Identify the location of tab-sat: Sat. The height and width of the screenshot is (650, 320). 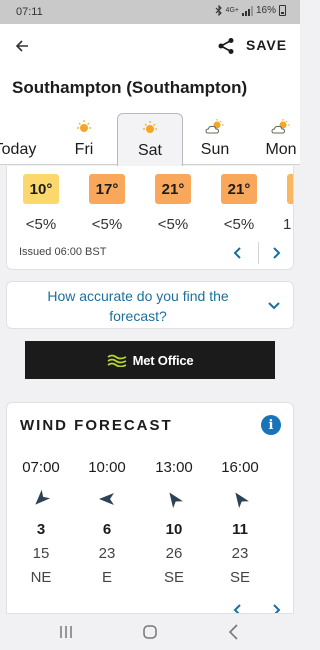
(150, 139).